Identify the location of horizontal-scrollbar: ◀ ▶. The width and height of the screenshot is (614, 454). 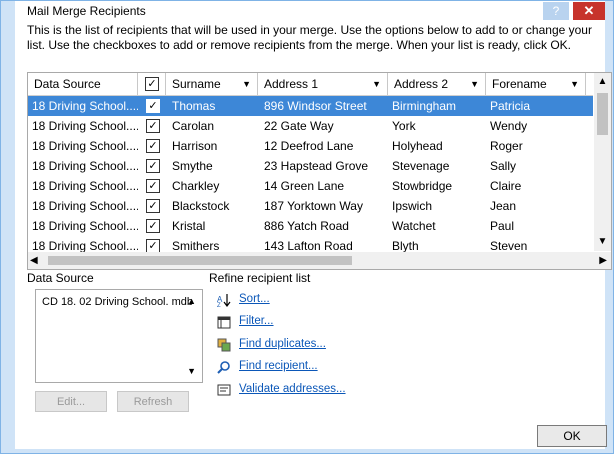
(319, 260).